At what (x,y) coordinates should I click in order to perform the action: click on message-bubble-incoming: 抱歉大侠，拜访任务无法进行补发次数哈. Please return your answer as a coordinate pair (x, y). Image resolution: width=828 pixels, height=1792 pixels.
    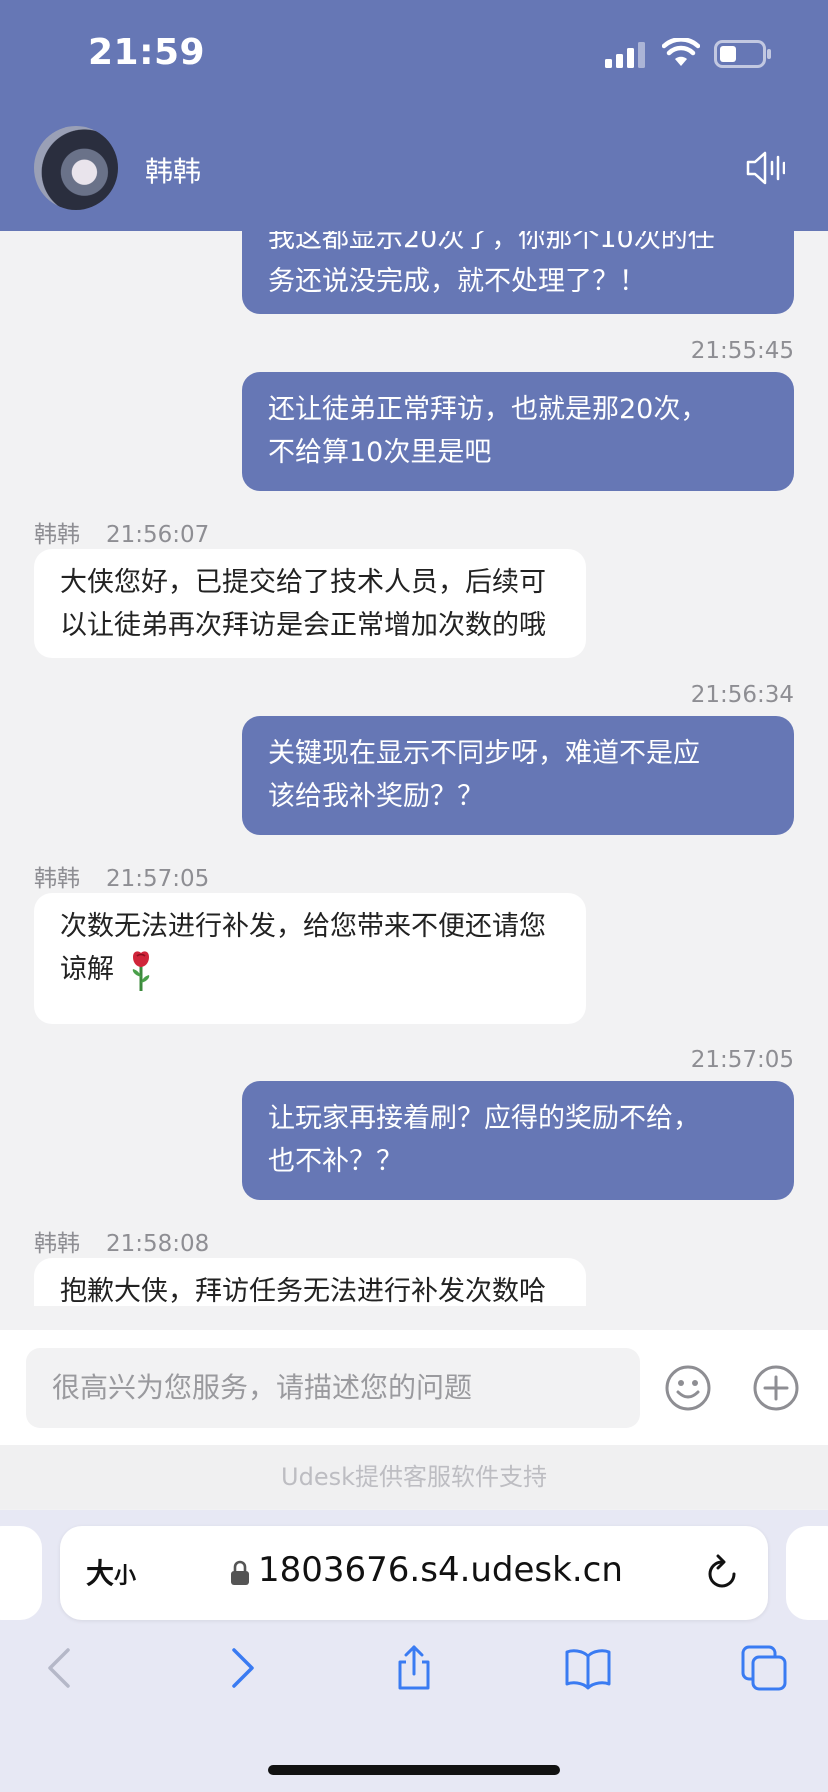
    Looking at the image, I should click on (310, 1282).